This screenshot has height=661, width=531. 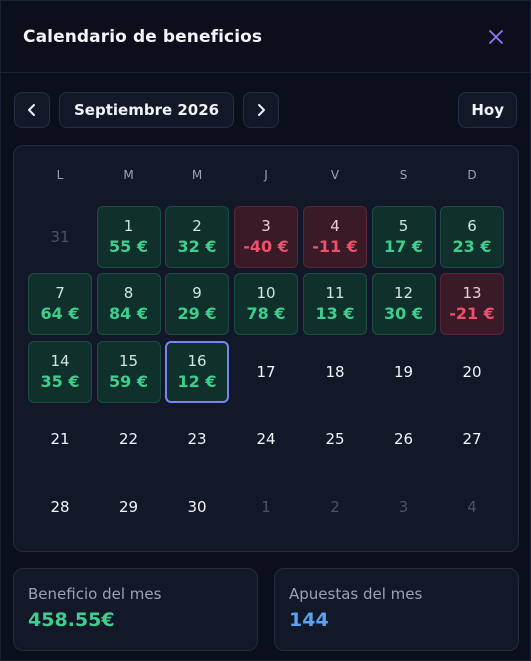 I want to click on day-profit: 78 €, so click(x=266, y=313).